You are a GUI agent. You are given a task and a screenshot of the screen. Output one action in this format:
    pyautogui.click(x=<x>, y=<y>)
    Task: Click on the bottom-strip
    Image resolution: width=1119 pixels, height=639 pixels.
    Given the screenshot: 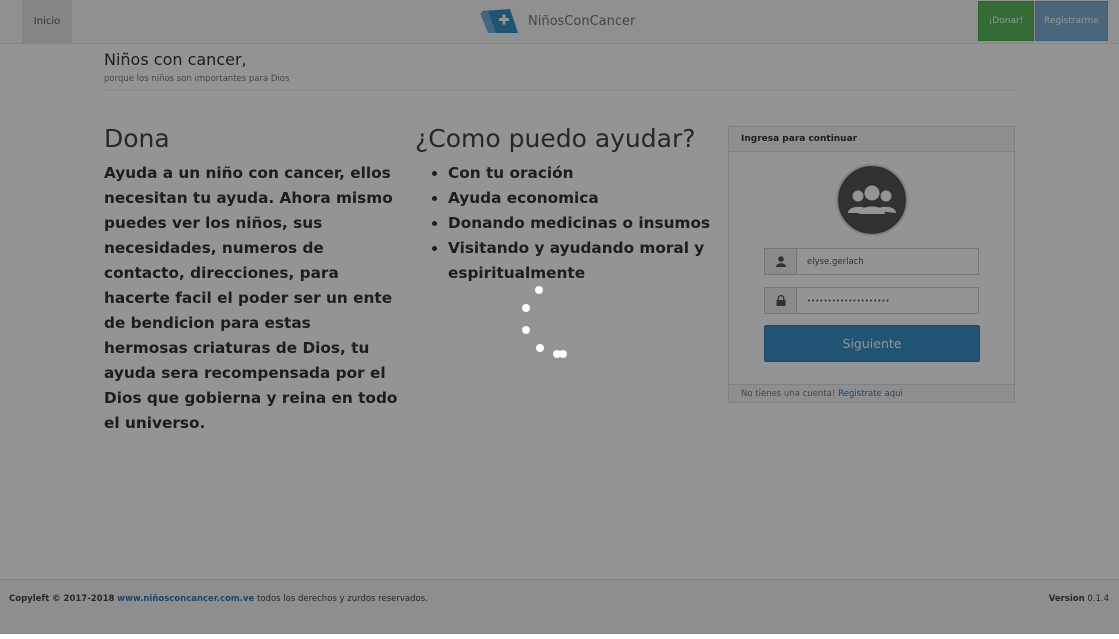 What is the action you would take?
    pyautogui.click(x=559, y=636)
    